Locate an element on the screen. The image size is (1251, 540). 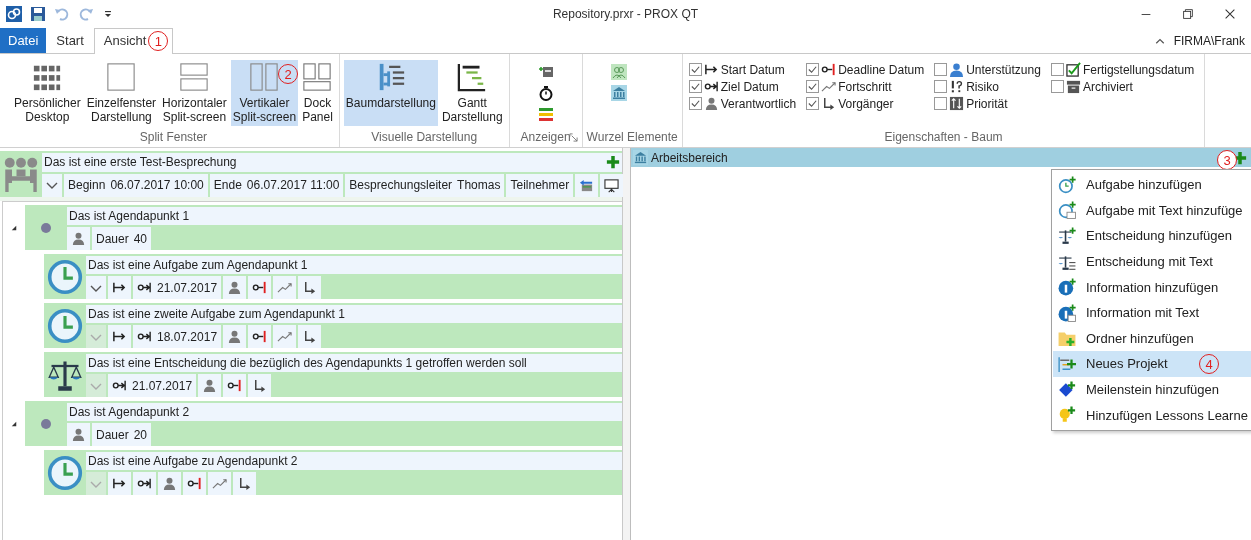
item-title: Das ist eine zweite Aufgabe zum Agendapunkt 1 is located at coordinates (217, 314).